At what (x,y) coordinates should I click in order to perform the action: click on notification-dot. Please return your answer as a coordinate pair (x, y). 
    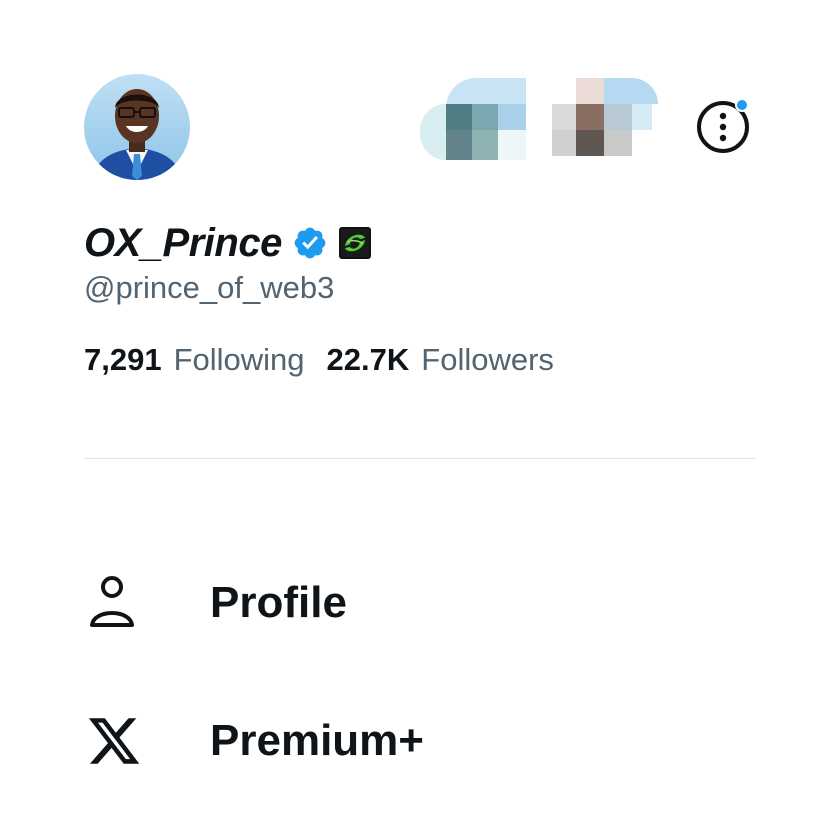
    Looking at the image, I should click on (742, 105).